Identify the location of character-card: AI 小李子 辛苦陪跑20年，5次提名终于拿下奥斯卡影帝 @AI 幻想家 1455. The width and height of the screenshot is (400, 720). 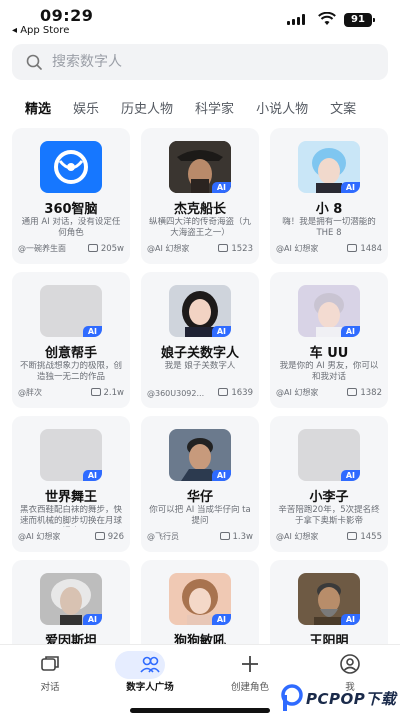
(329, 484).